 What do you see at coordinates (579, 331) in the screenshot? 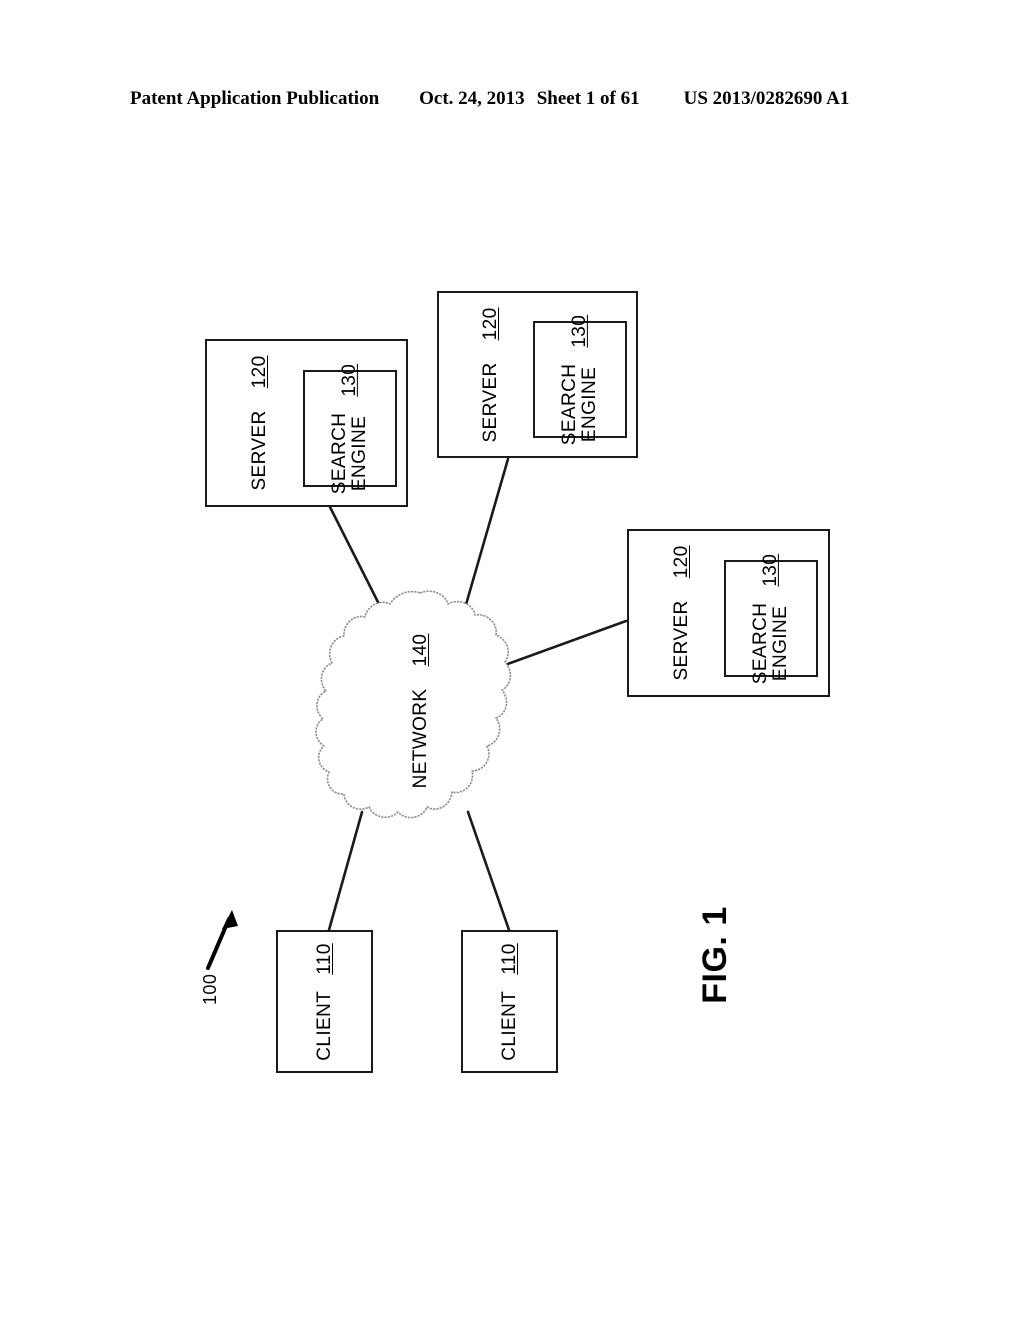
I see `server-2-search-engine-ref: 130` at bounding box center [579, 331].